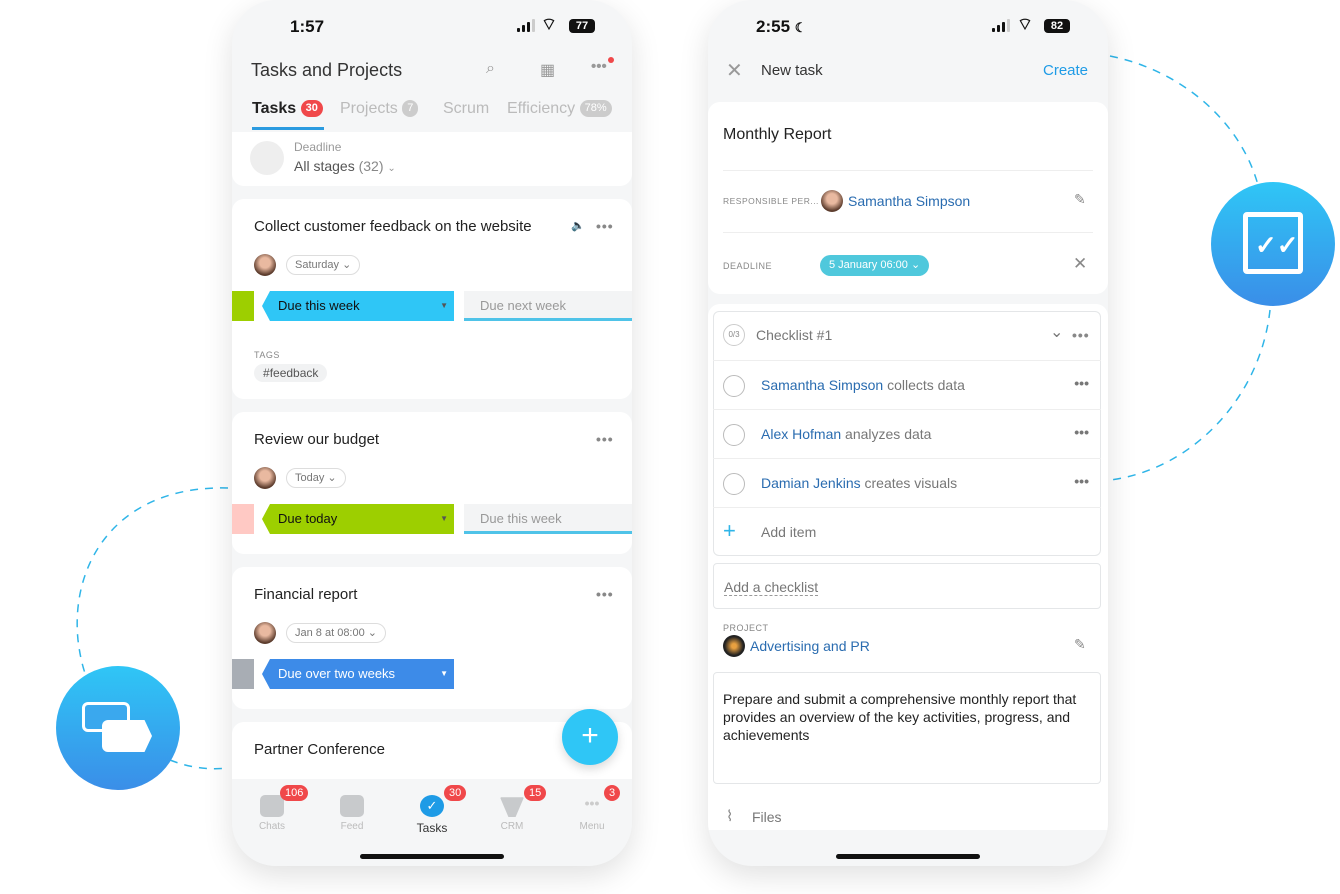  I want to click on stage-button: Due this week ▼, so click(358, 306).